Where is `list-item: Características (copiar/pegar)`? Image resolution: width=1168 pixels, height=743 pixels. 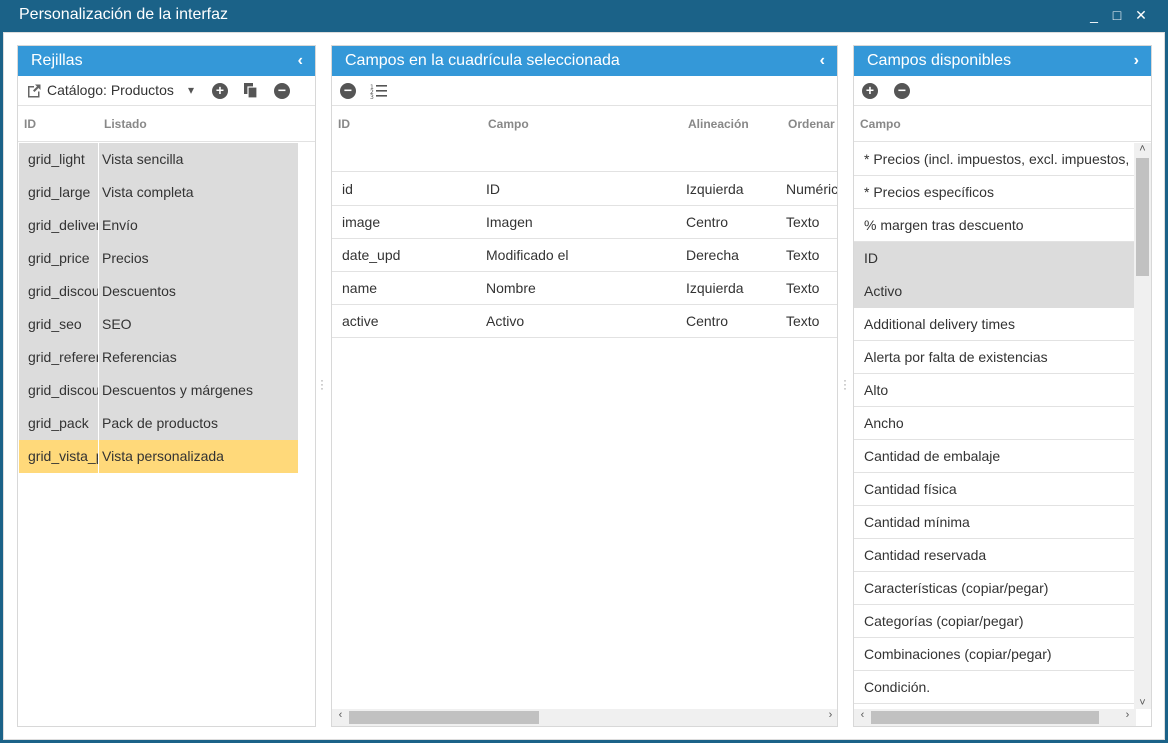 list-item: Características (copiar/pegar) is located at coordinates (994, 588).